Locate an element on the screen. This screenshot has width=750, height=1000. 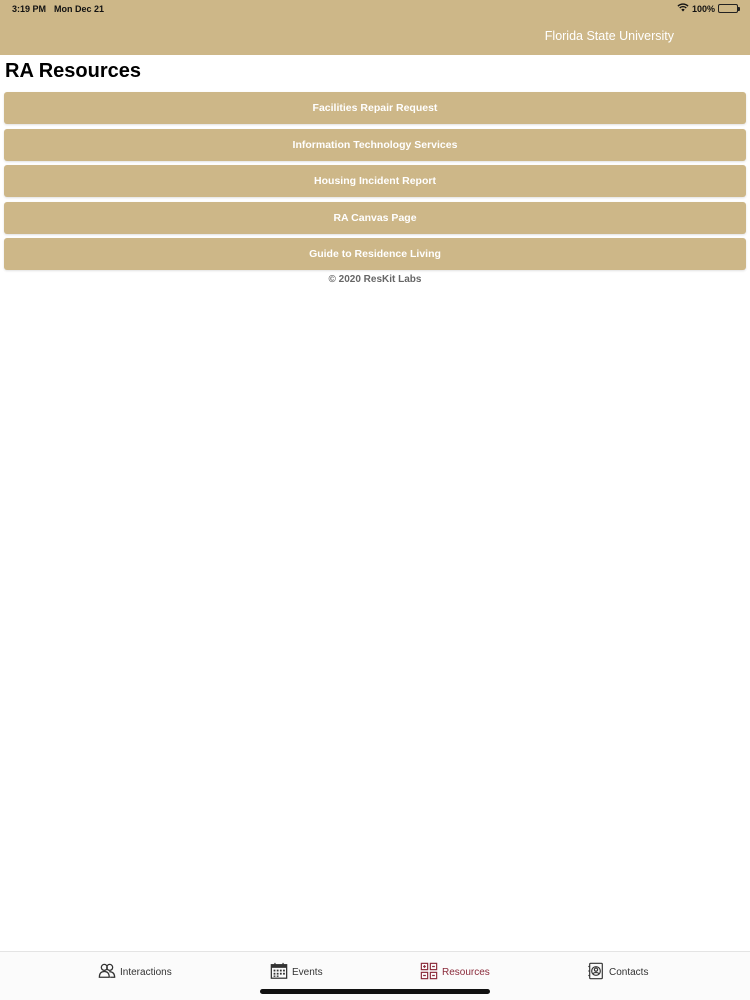
tab-label: Events is located at coordinates (307, 972).